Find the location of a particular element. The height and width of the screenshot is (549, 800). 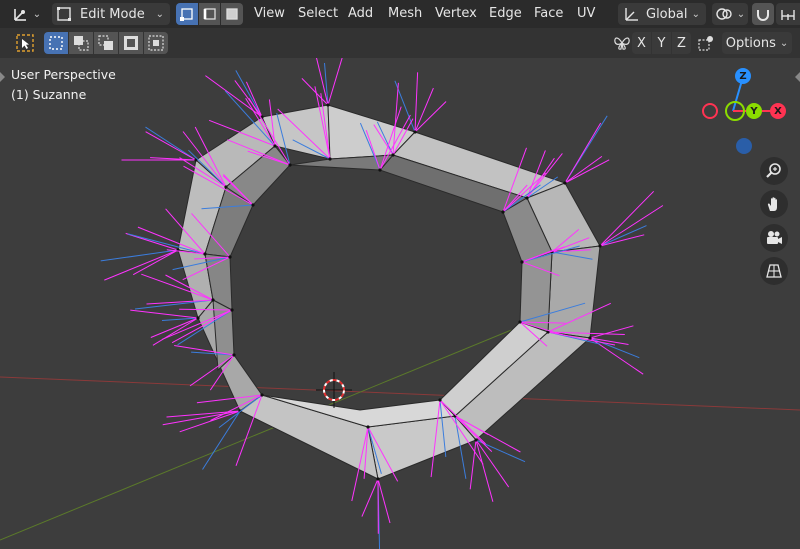

snap-target-selector is located at coordinates (788, 14).